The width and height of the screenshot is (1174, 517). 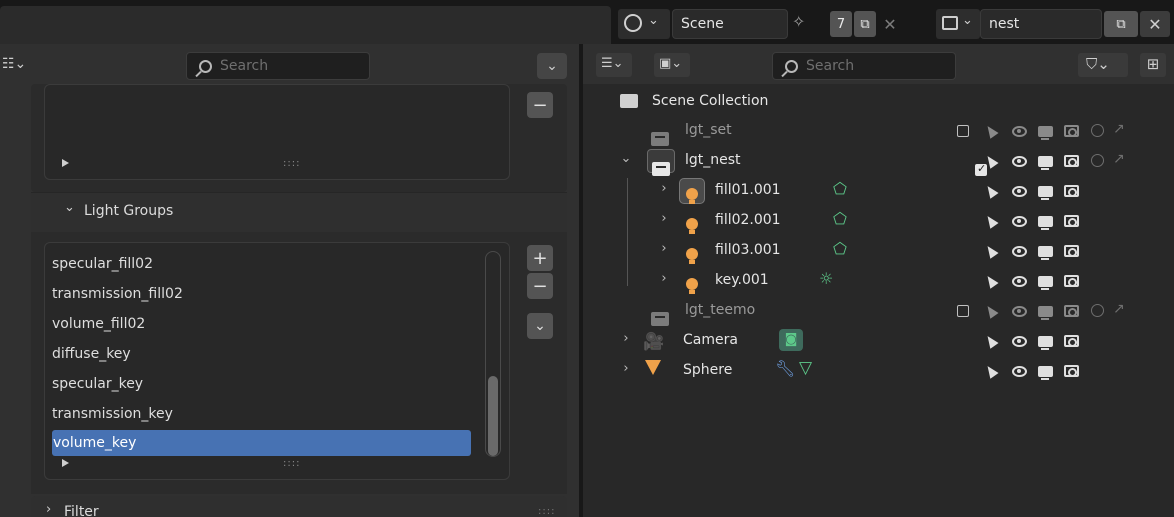 What do you see at coordinates (102, 264) in the screenshot?
I see `list-item: specular_fill02` at bounding box center [102, 264].